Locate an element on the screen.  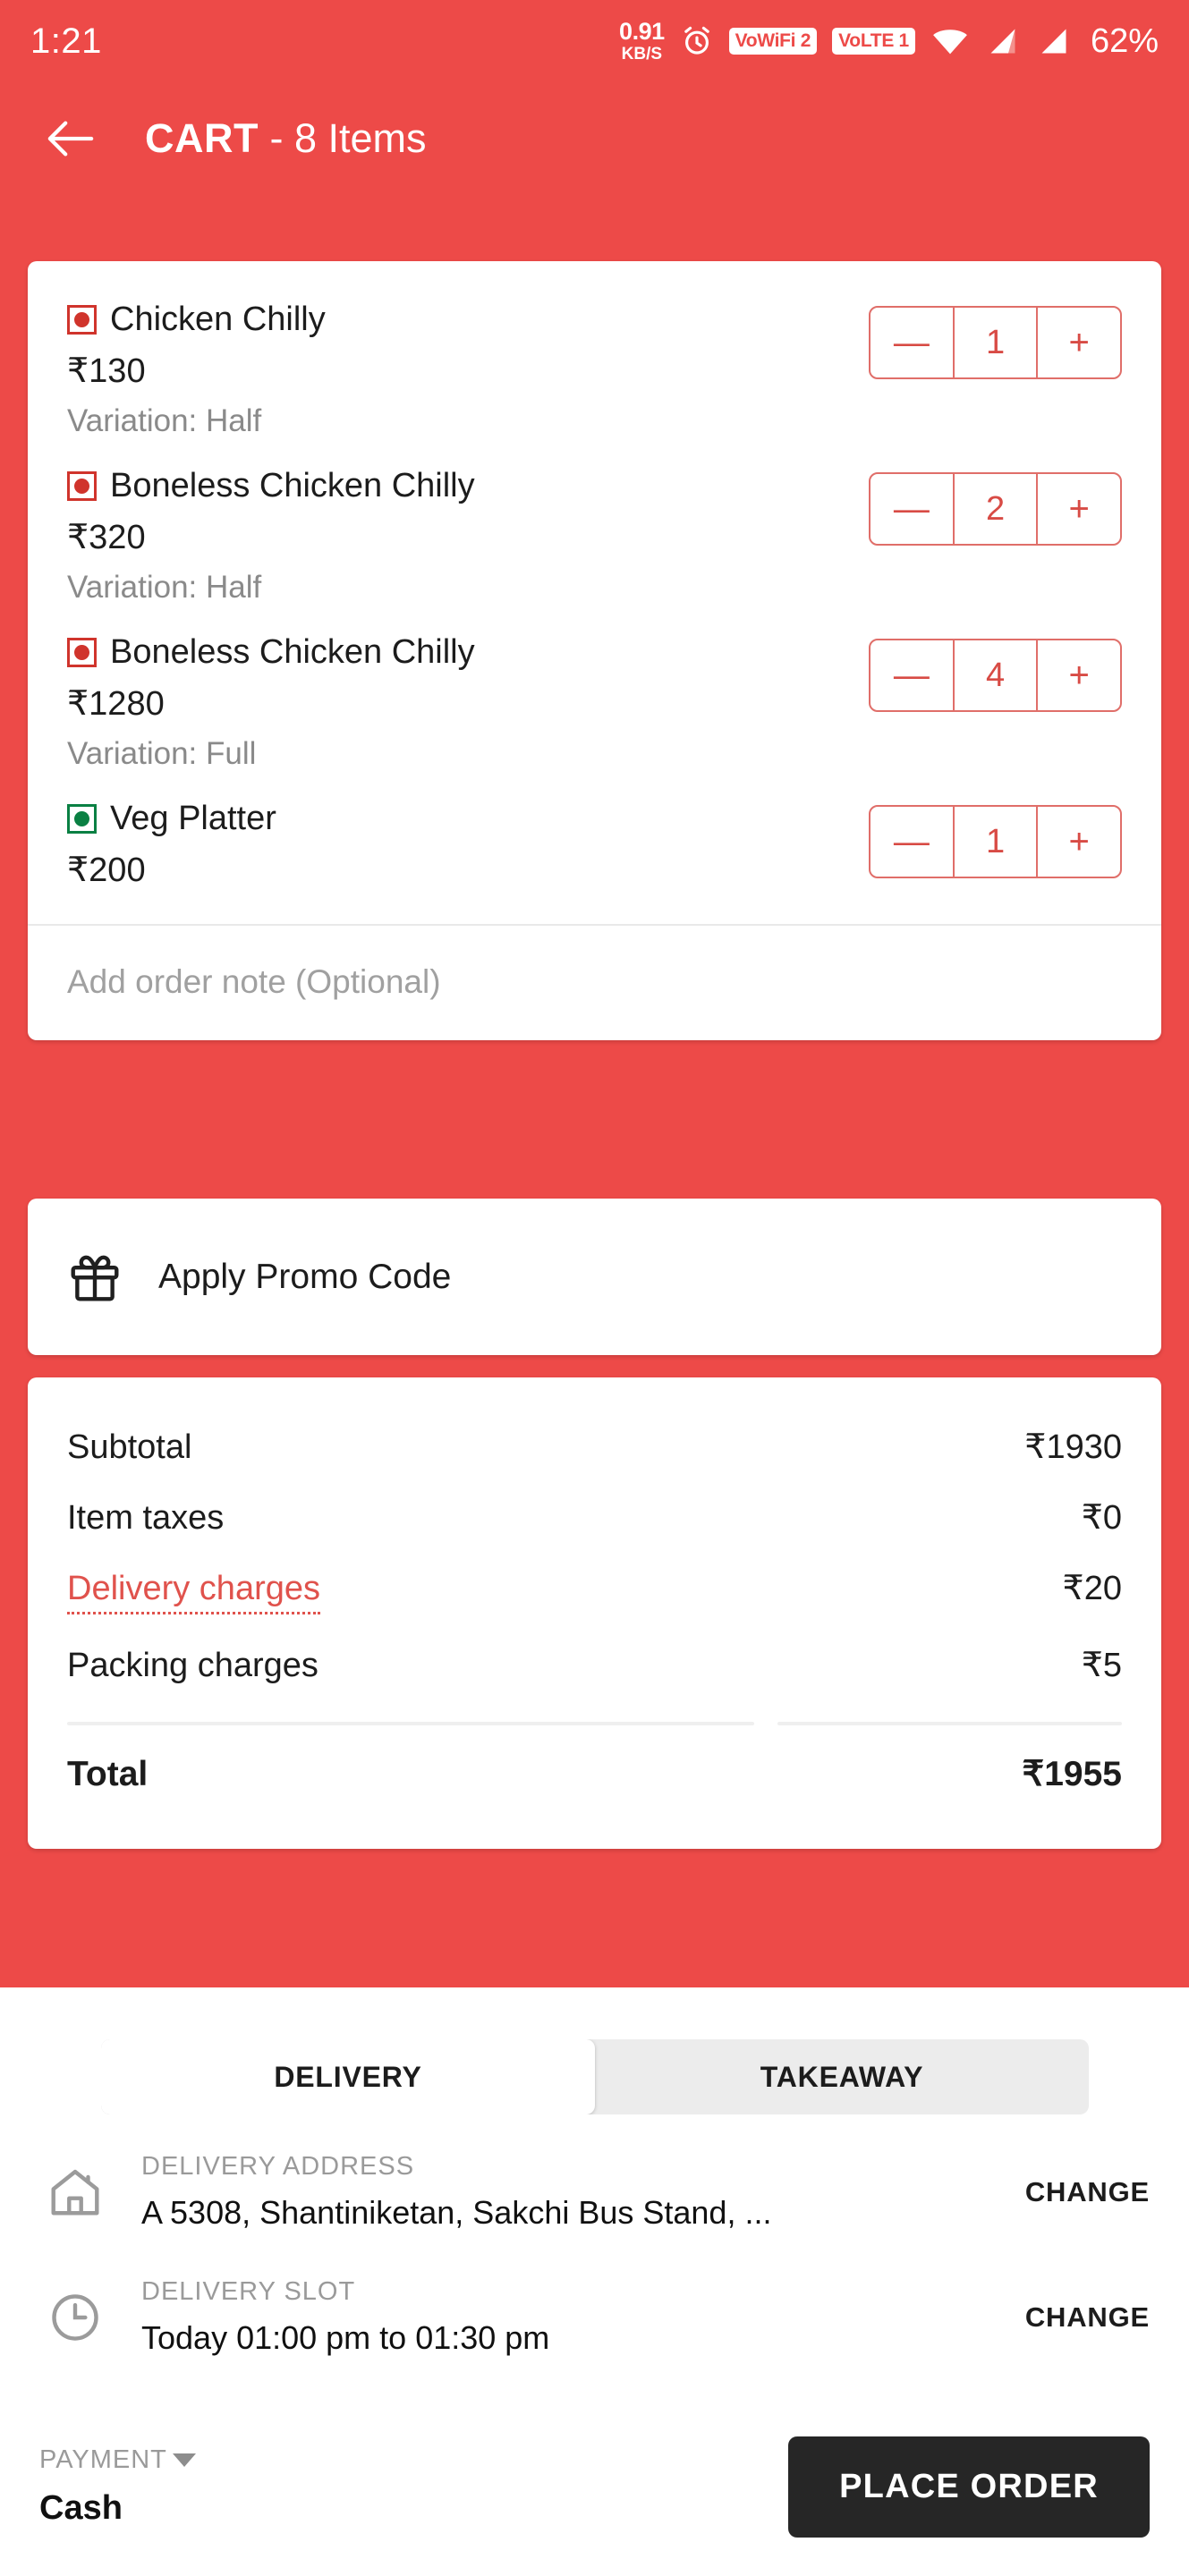
cart-item-name: Veg Platter is located at coordinates (193, 818).